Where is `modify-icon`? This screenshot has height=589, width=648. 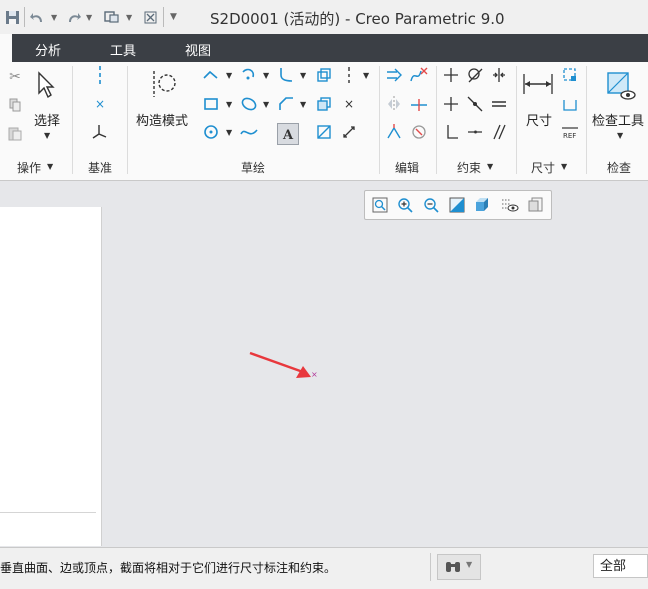 modify-icon is located at coordinates (394, 75).